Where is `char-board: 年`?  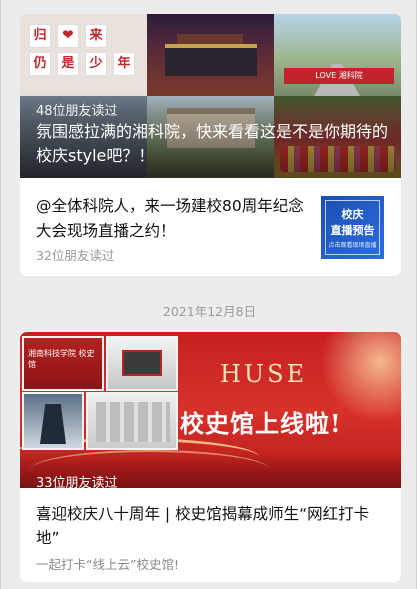
char-board: 年 is located at coordinates (124, 64).